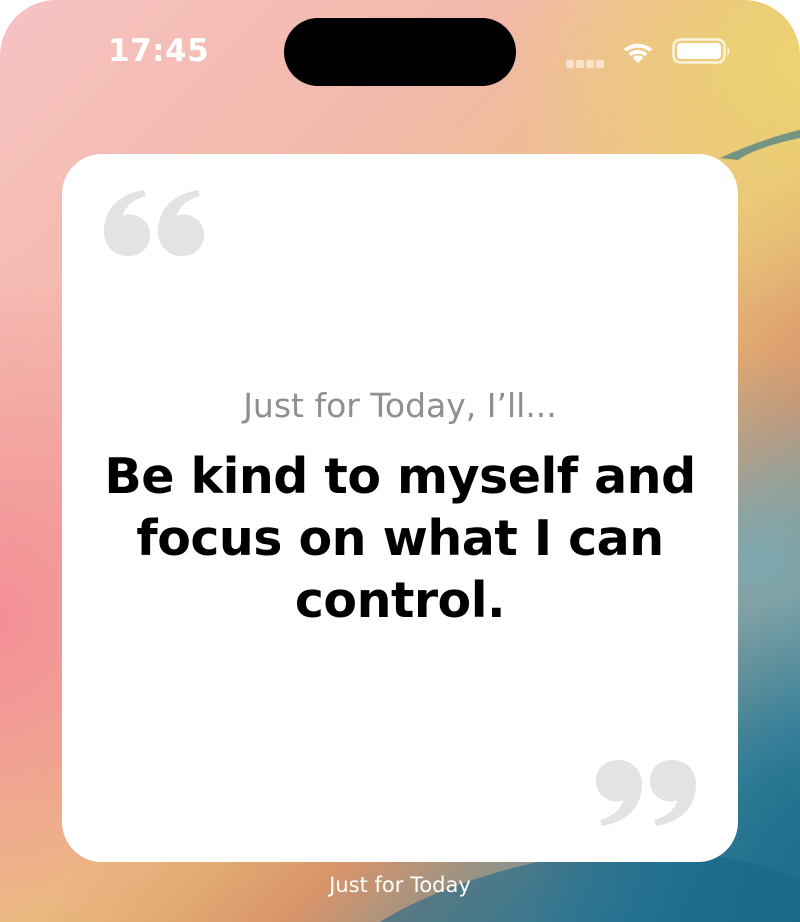 The width and height of the screenshot is (800, 922). Describe the element at coordinates (646, 793) in the screenshot. I see `close-quote-icon` at that location.